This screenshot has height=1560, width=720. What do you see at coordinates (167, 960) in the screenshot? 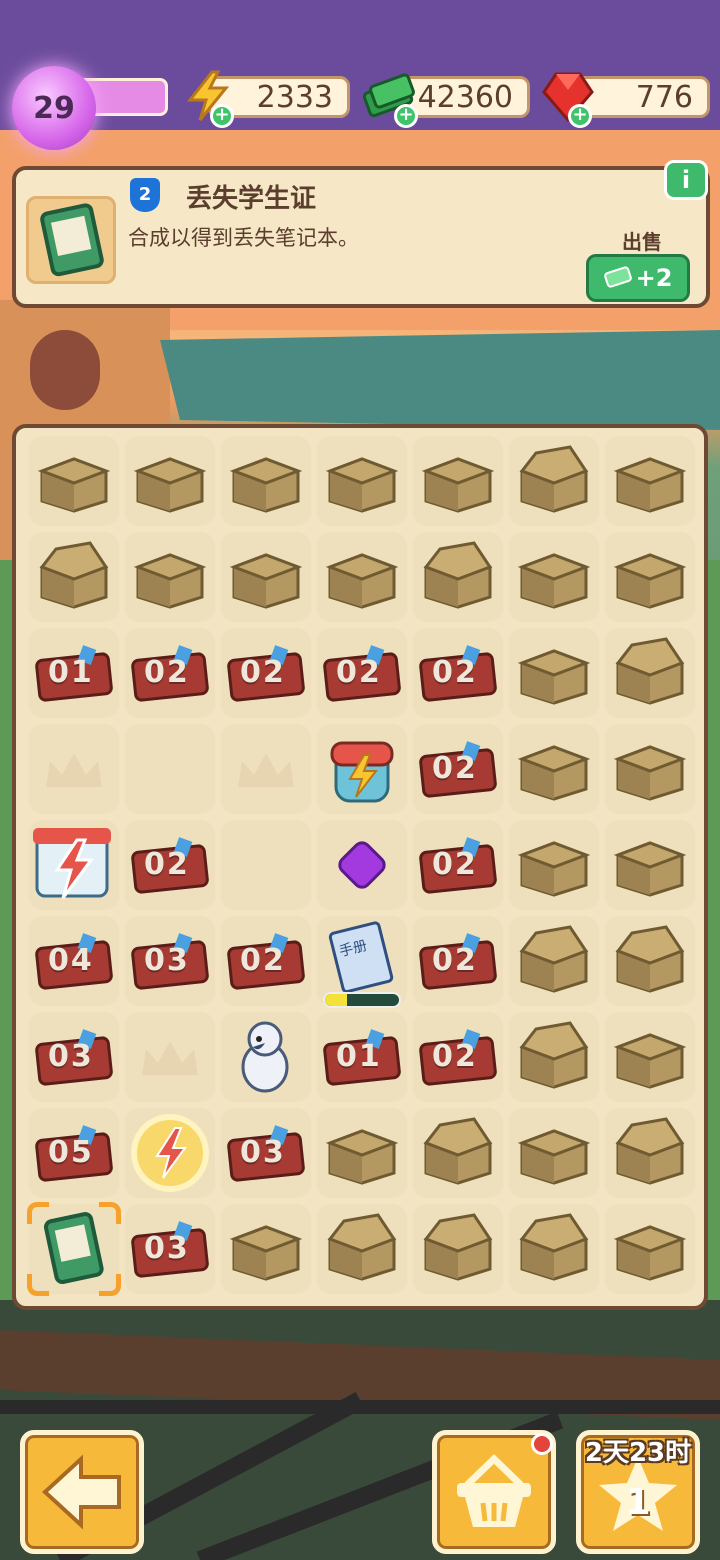
I see `ticket-level: 03` at bounding box center [167, 960].